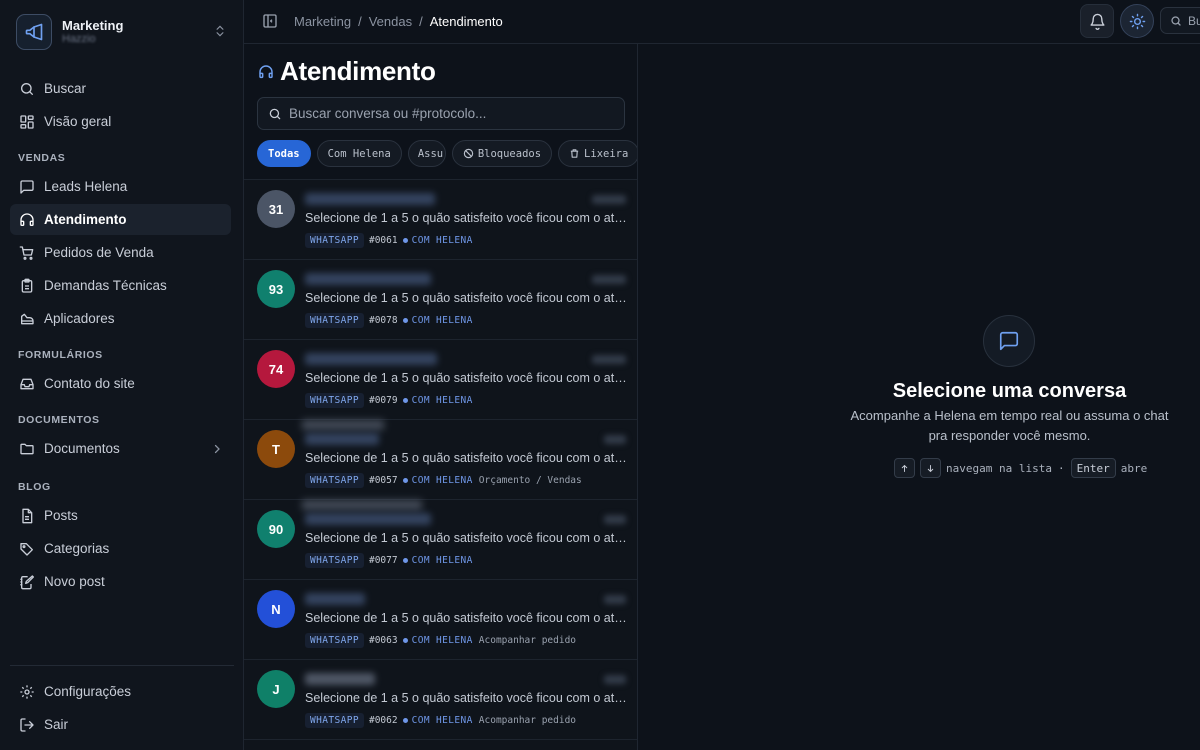  Describe the element at coordinates (322, 21) in the screenshot. I see `breadcrumb-marketing: Marketing` at that location.